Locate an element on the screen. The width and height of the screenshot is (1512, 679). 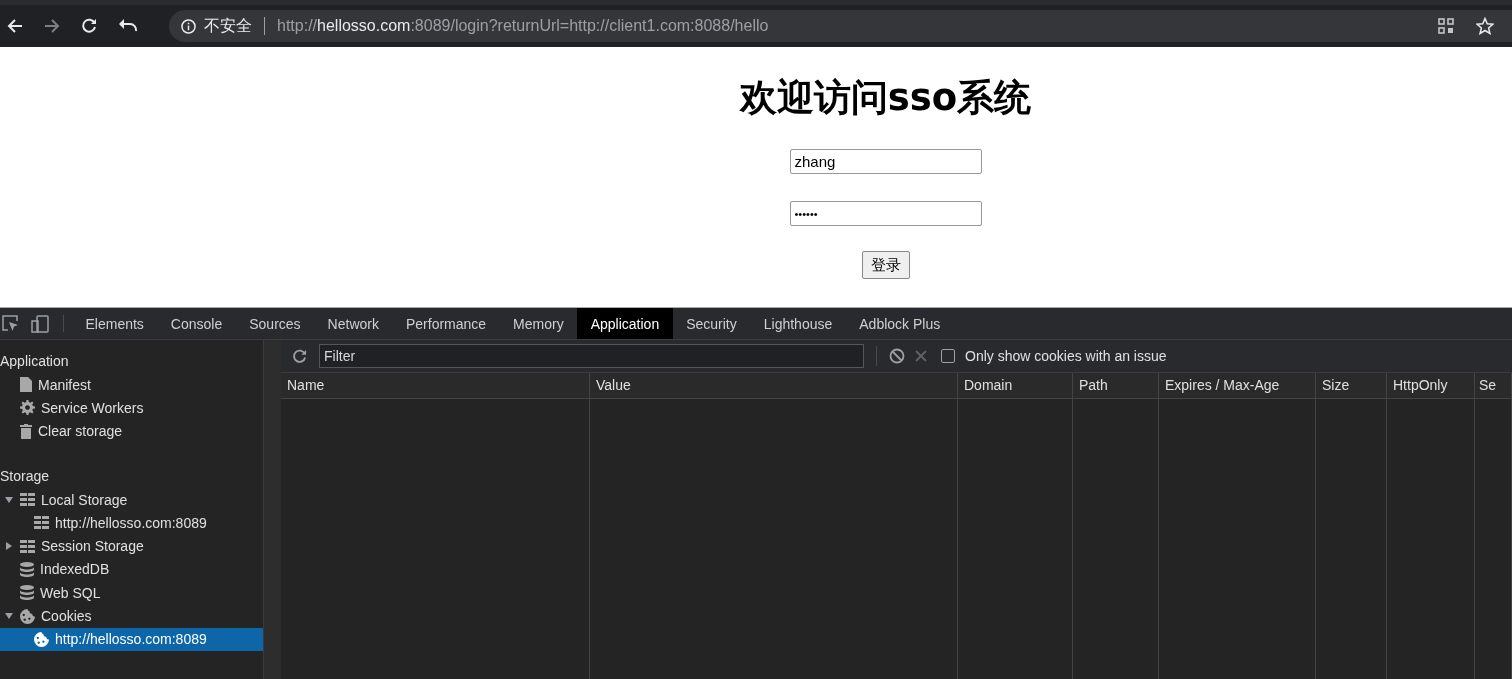
devtools-tab: Network is located at coordinates (353, 323).